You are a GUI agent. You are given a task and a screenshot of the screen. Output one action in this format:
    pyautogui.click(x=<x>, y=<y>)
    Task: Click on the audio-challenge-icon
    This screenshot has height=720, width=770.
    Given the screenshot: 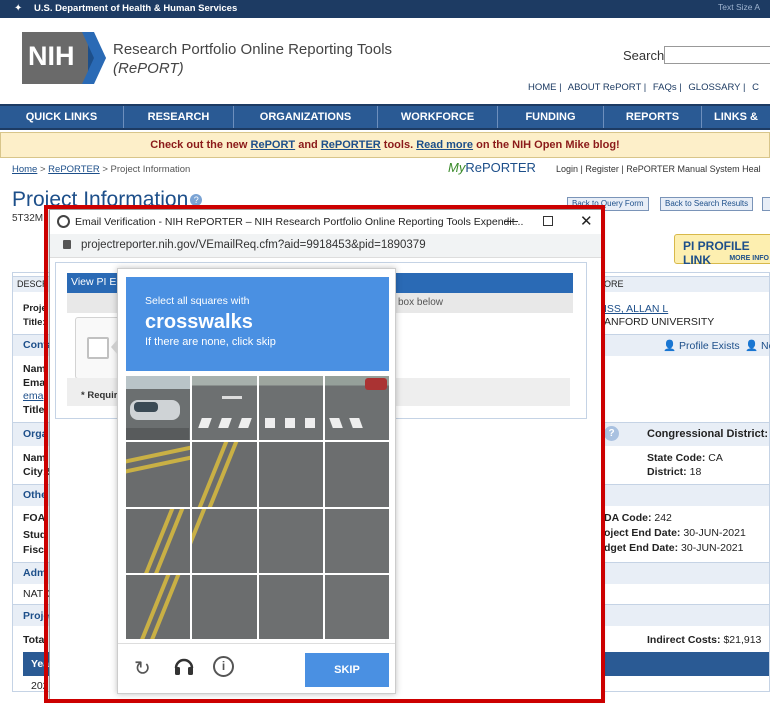 What is the action you would take?
    pyautogui.click(x=184, y=666)
    